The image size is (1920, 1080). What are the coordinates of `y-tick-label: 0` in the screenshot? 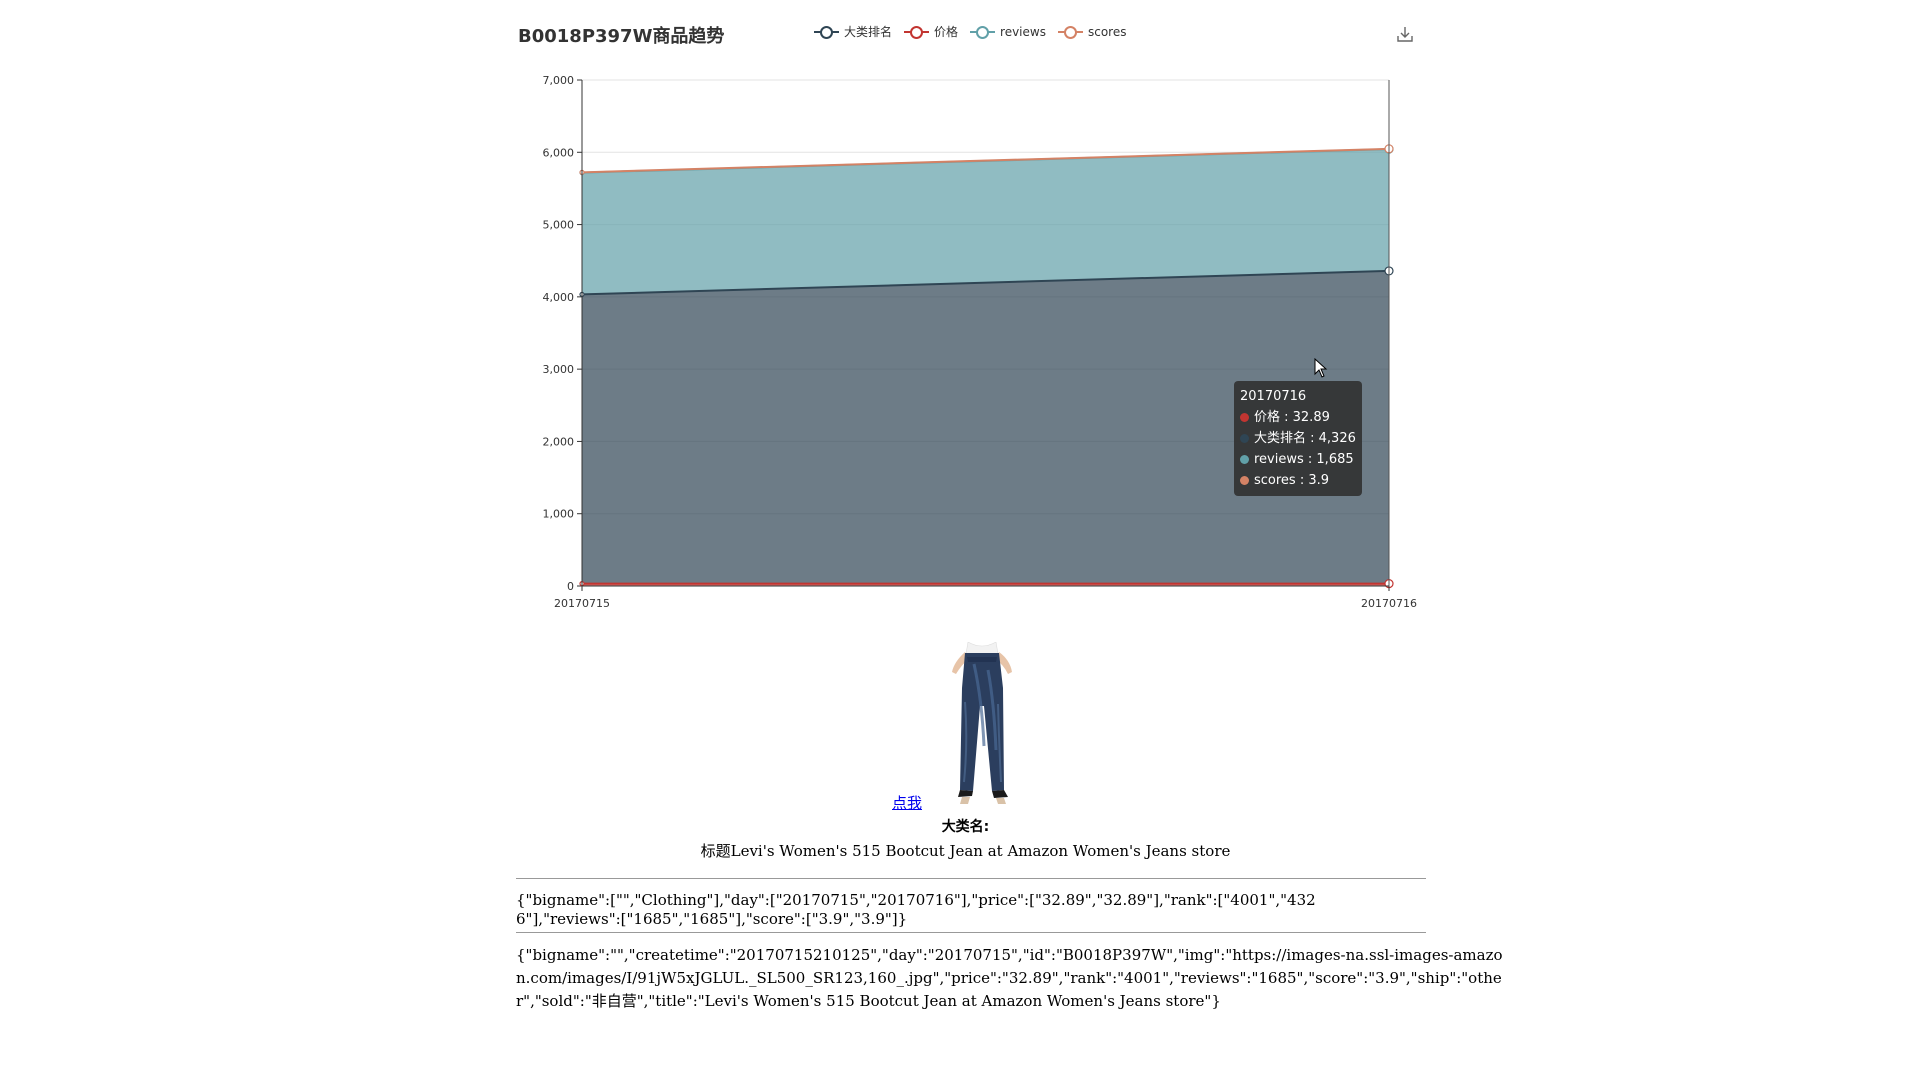 It's located at (570, 586).